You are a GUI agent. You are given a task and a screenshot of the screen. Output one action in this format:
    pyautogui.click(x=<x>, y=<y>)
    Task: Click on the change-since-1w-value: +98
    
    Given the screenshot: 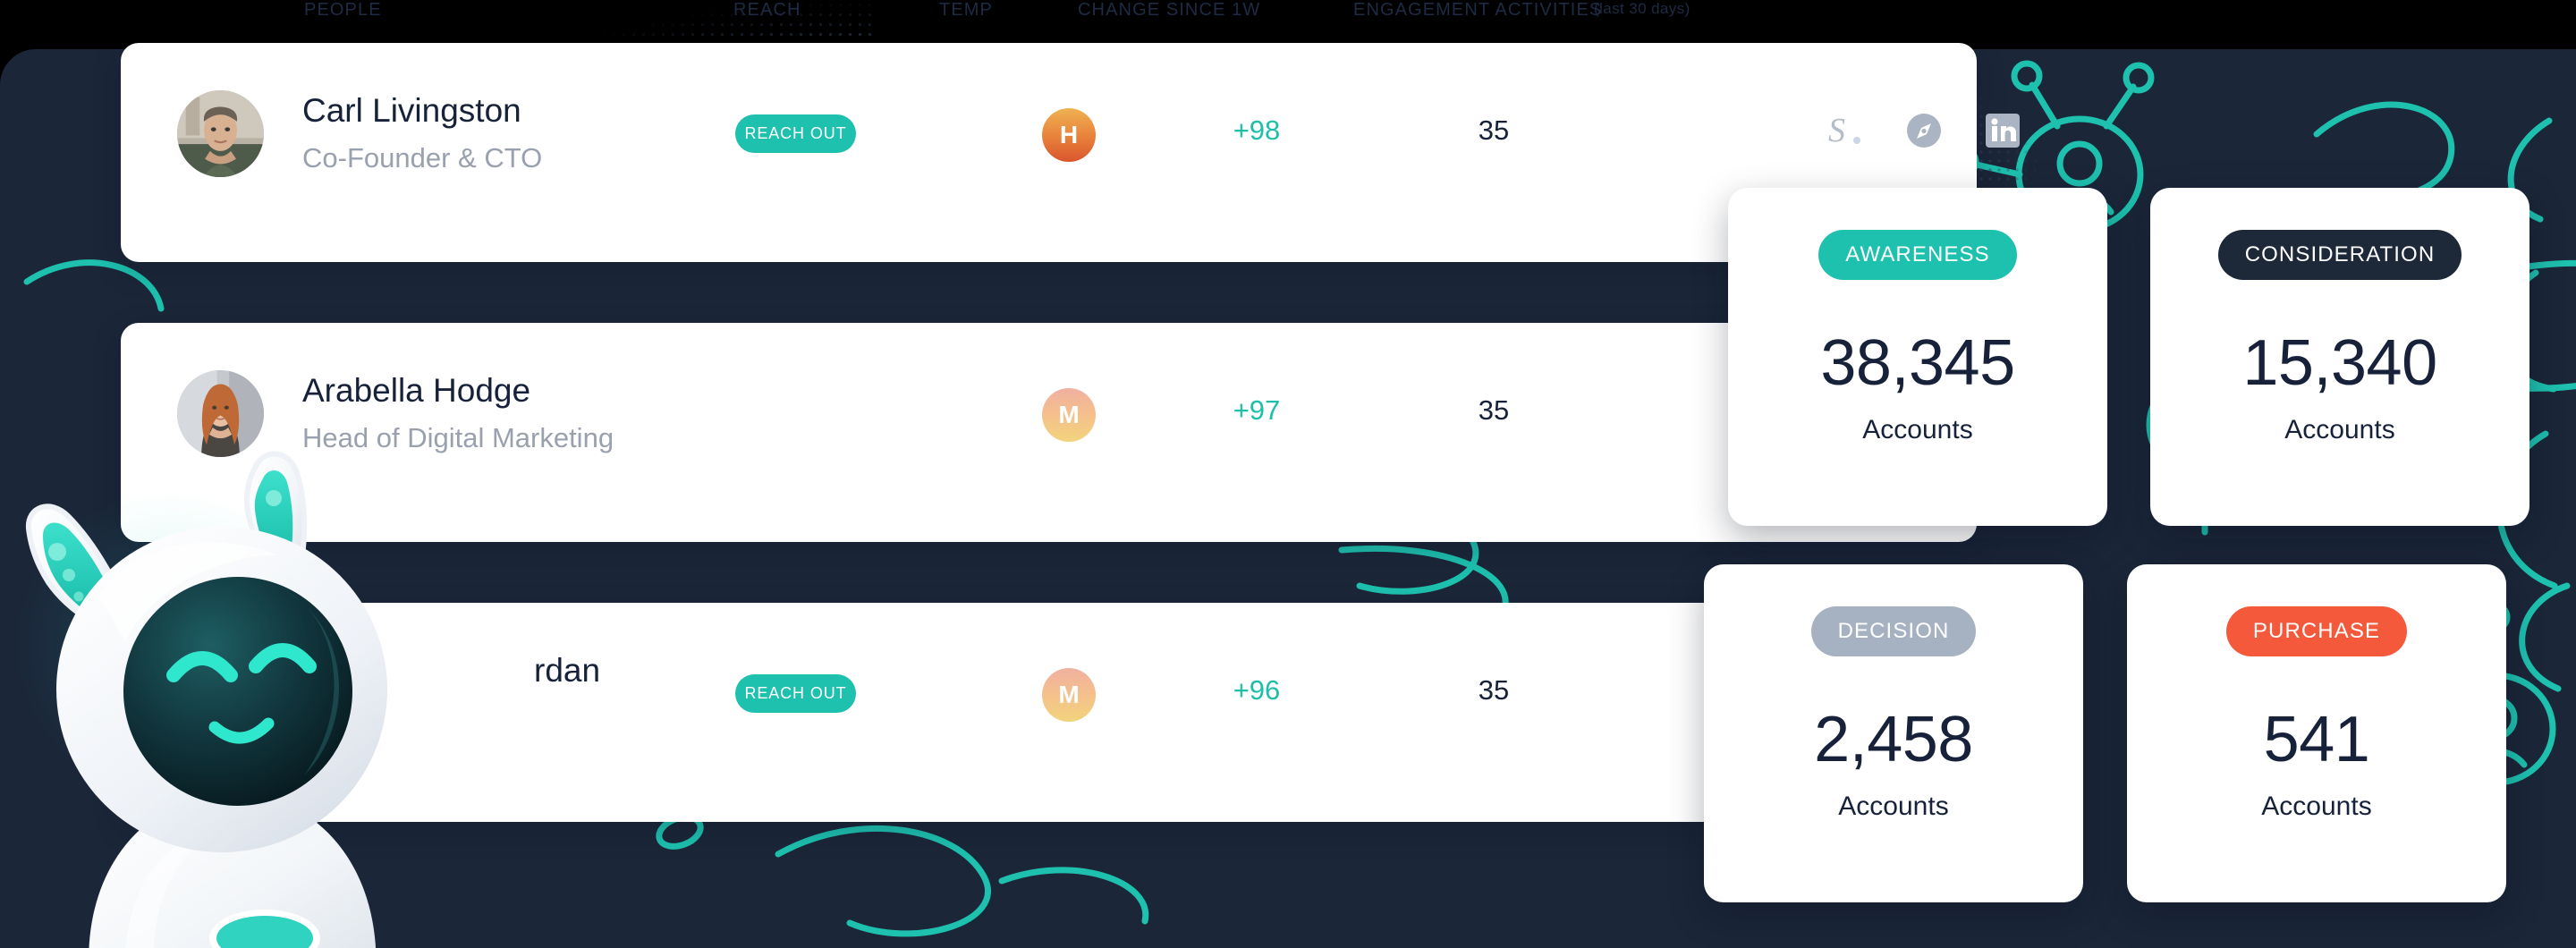 What is the action you would take?
    pyautogui.click(x=1257, y=130)
    